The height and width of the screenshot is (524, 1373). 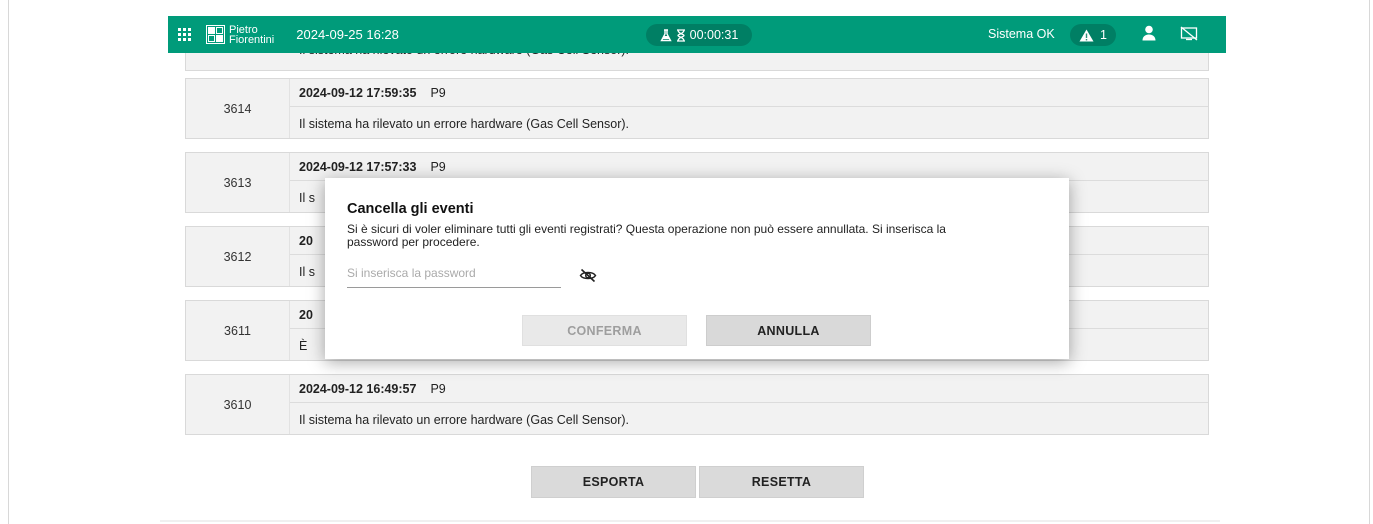 What do you see at coordinates (781, 482) in the screenshot?
I see `reset-button: RESETTA` at bounding box center [781, 482].